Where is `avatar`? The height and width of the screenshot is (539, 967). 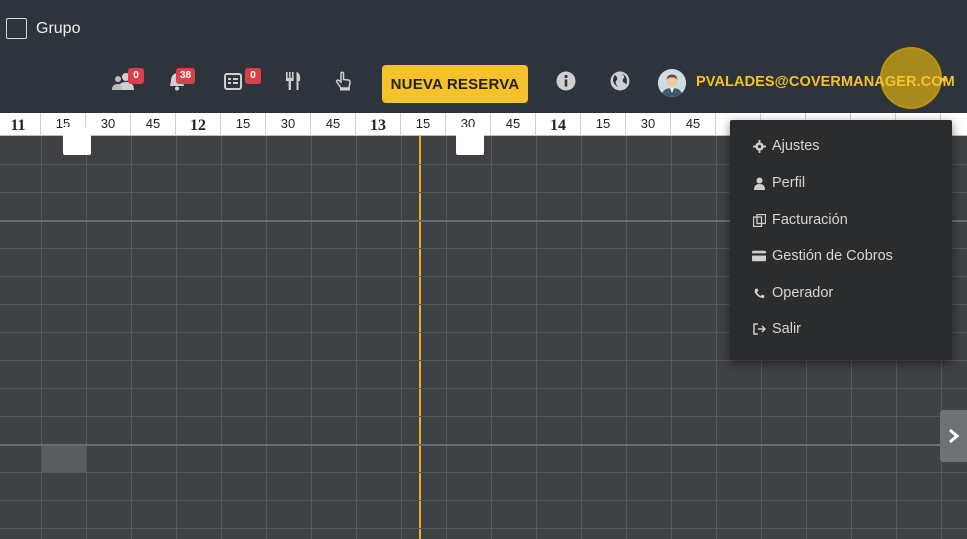
avatar is located at coordinates (672, 83).